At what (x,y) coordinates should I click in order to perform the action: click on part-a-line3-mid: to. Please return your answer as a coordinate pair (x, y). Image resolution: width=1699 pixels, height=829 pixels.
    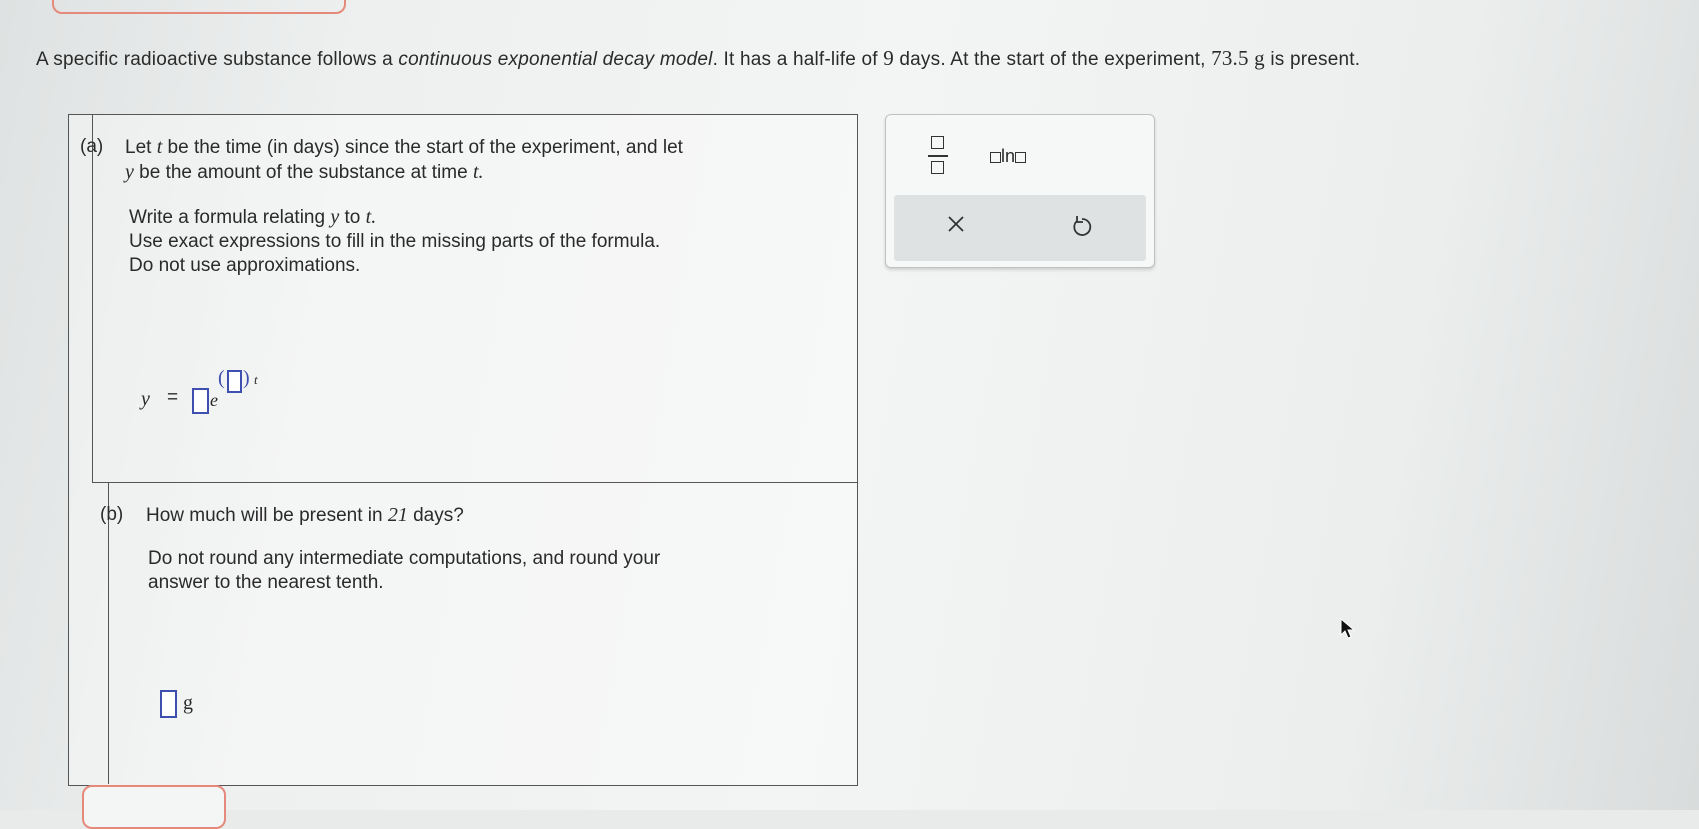
    Looking at the image, I should click on (352, 217).